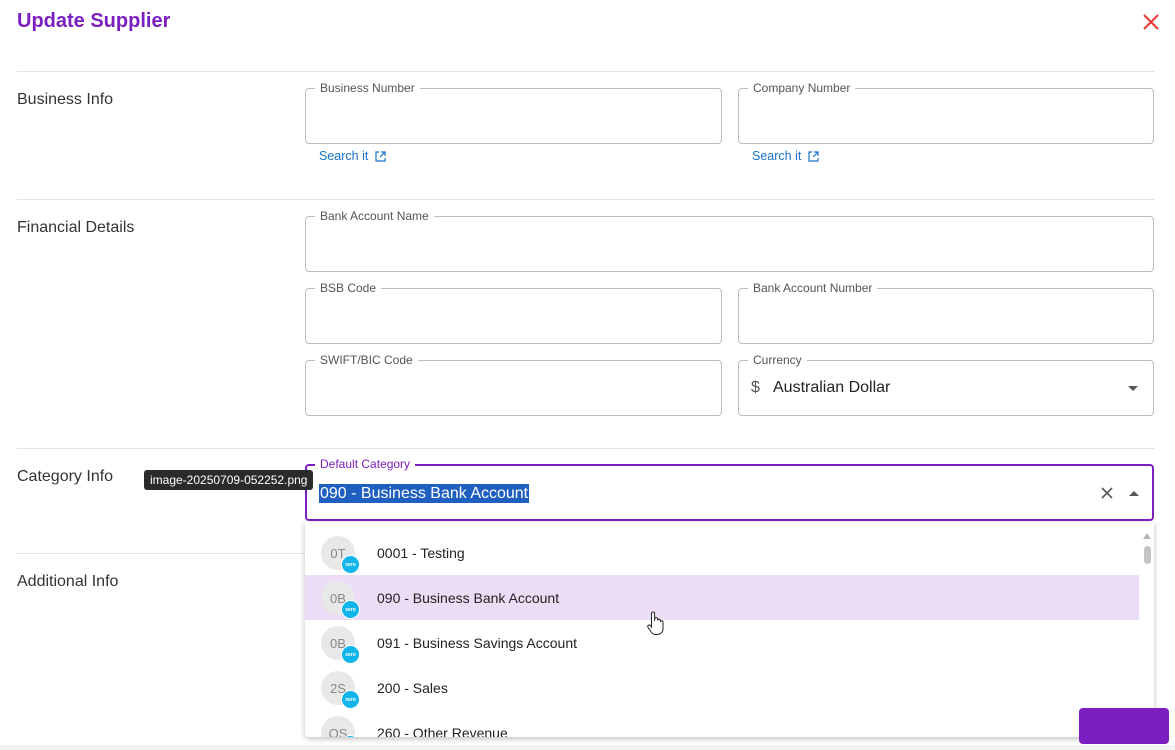 The height and width of the screenshot is (750, 1175). Describe the element at coordinates (76, 227) in the screenshot. I see `section-label-financial-details: Financial Details` at that location.